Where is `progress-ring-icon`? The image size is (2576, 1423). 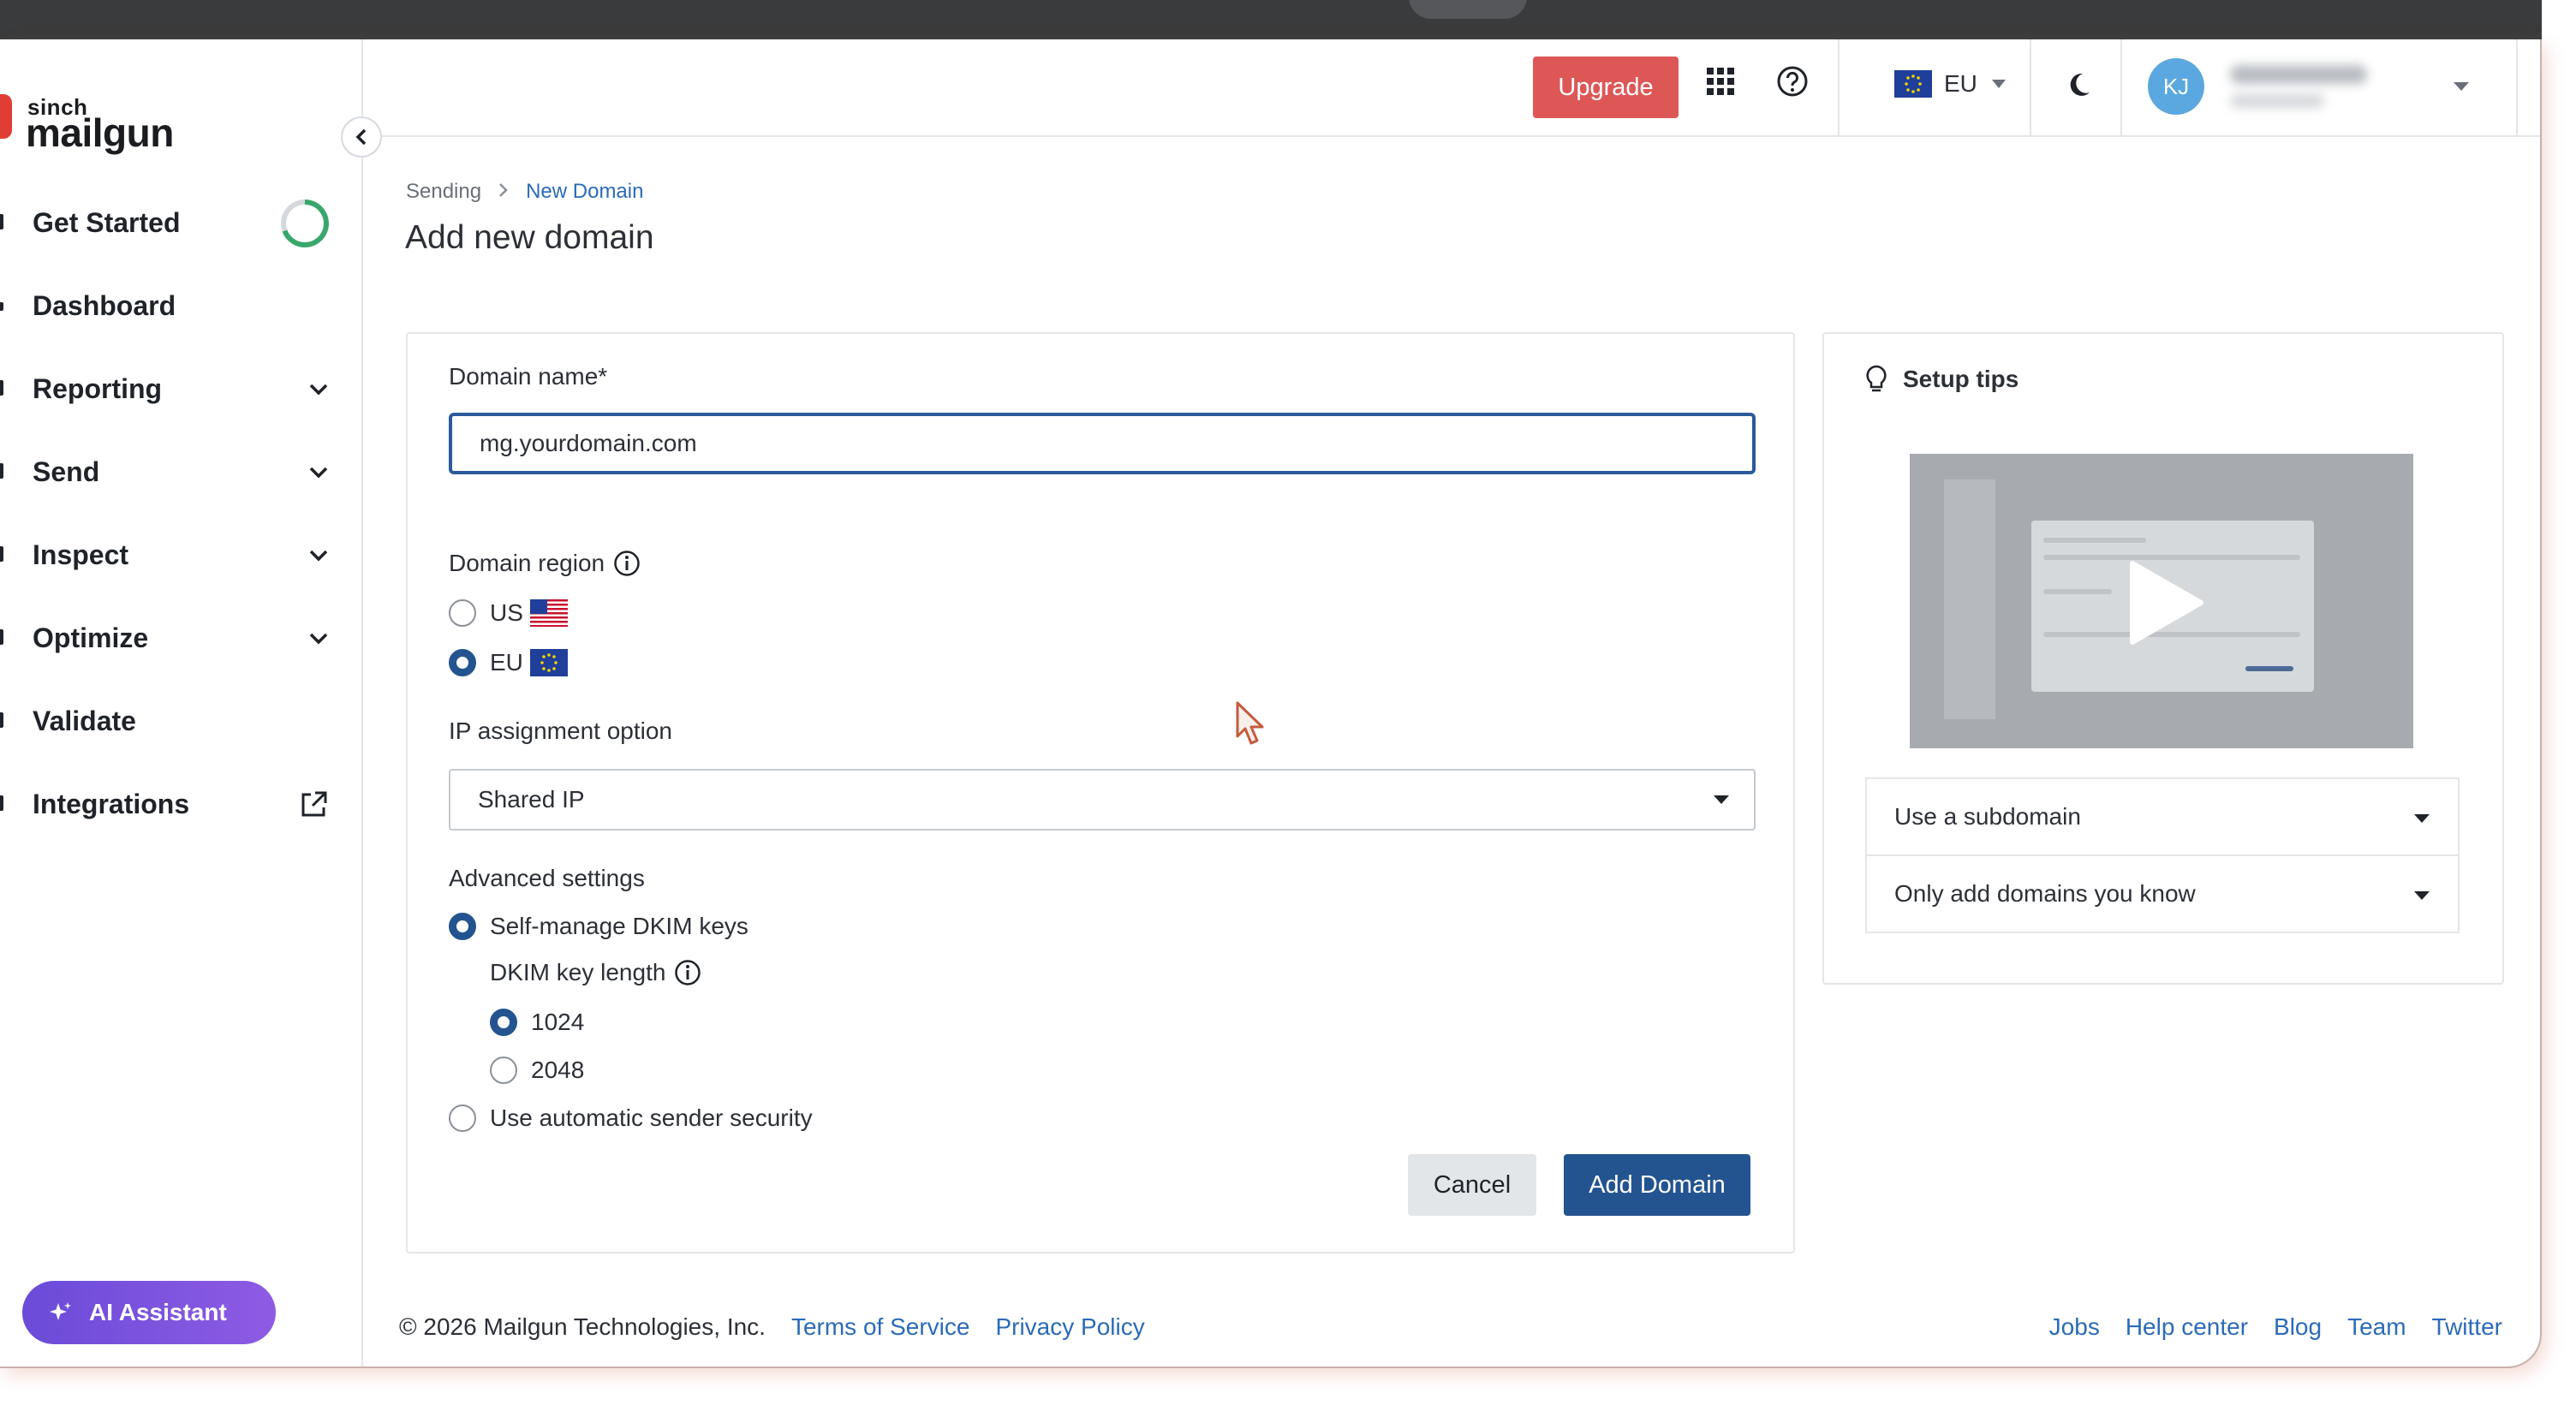
progress-ring-icon is located at coordinates (305, 223).